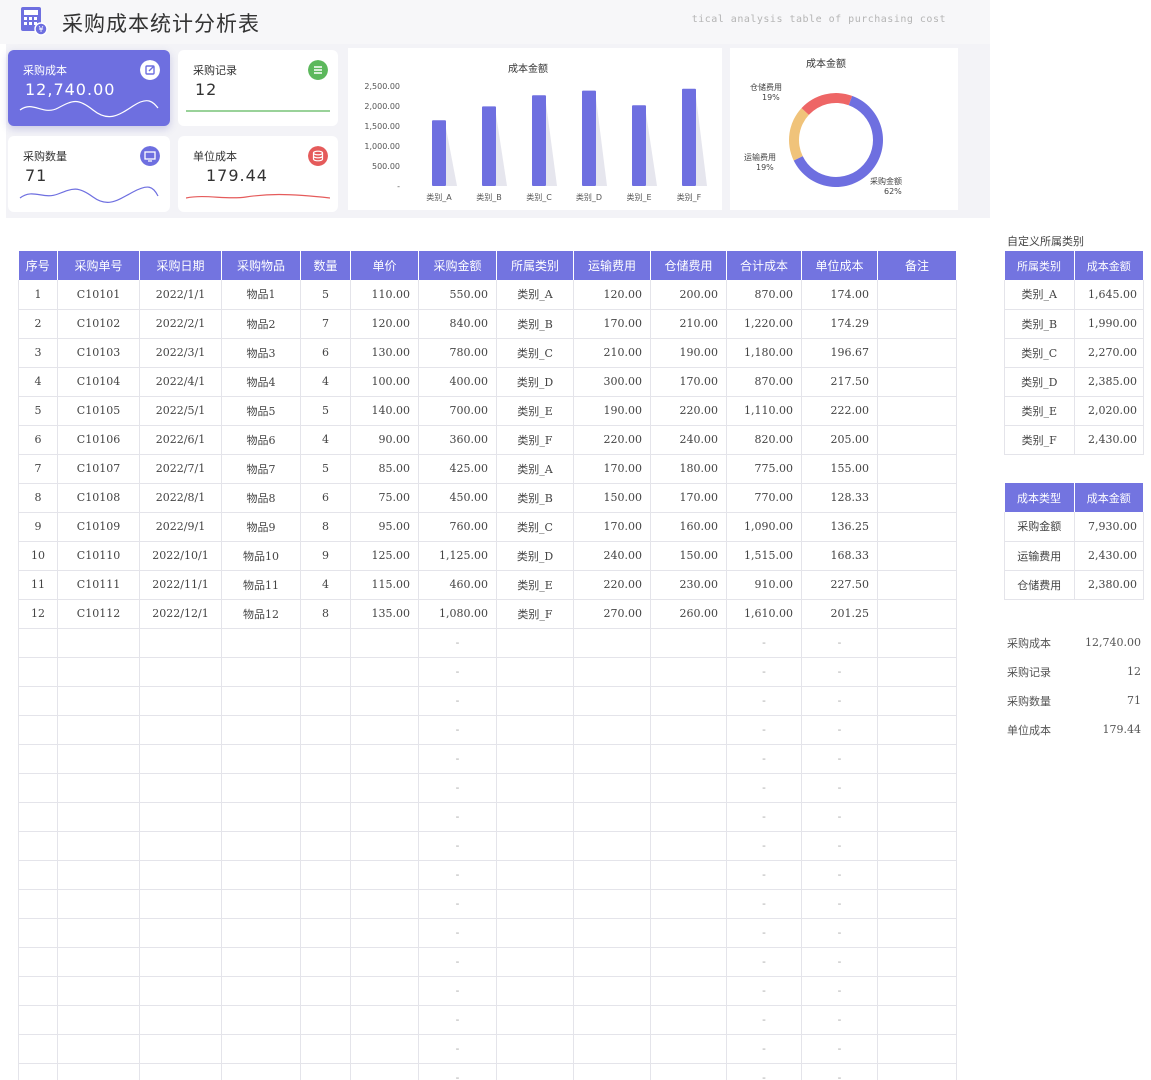  What do you see at coordinates (1109, 324) in the screenshot?
I see `table-cell: 1,990.00` at bounding box center [1109, 324].